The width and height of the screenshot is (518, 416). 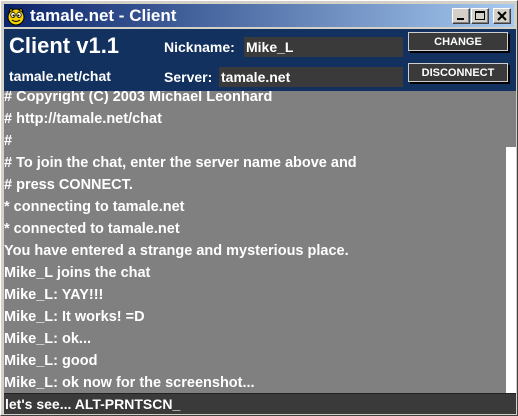 What do you see at coordinates (199, 47) in the screenshot?
I see `nickname-label: Nickname:` at bounding box center [199, 47].